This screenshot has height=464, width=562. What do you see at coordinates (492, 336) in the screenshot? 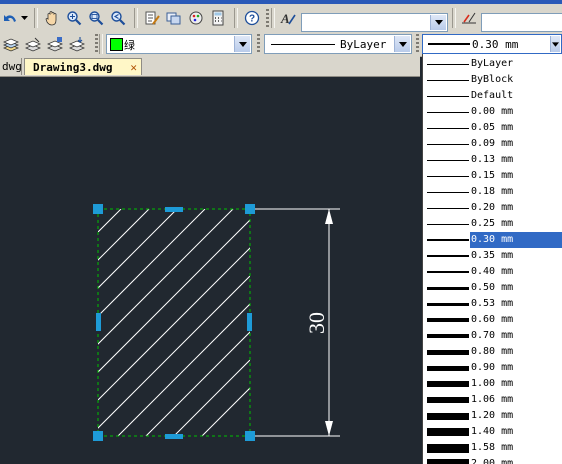
I see `lineweight-option: 0.70 mm` at bounding box center [492, 336].